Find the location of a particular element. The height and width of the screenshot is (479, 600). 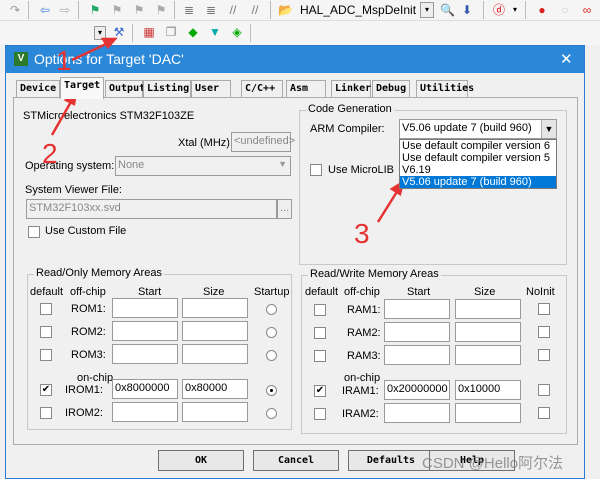

compiler-option: Use default compiler version 5 is located at coordinates (478, 158).